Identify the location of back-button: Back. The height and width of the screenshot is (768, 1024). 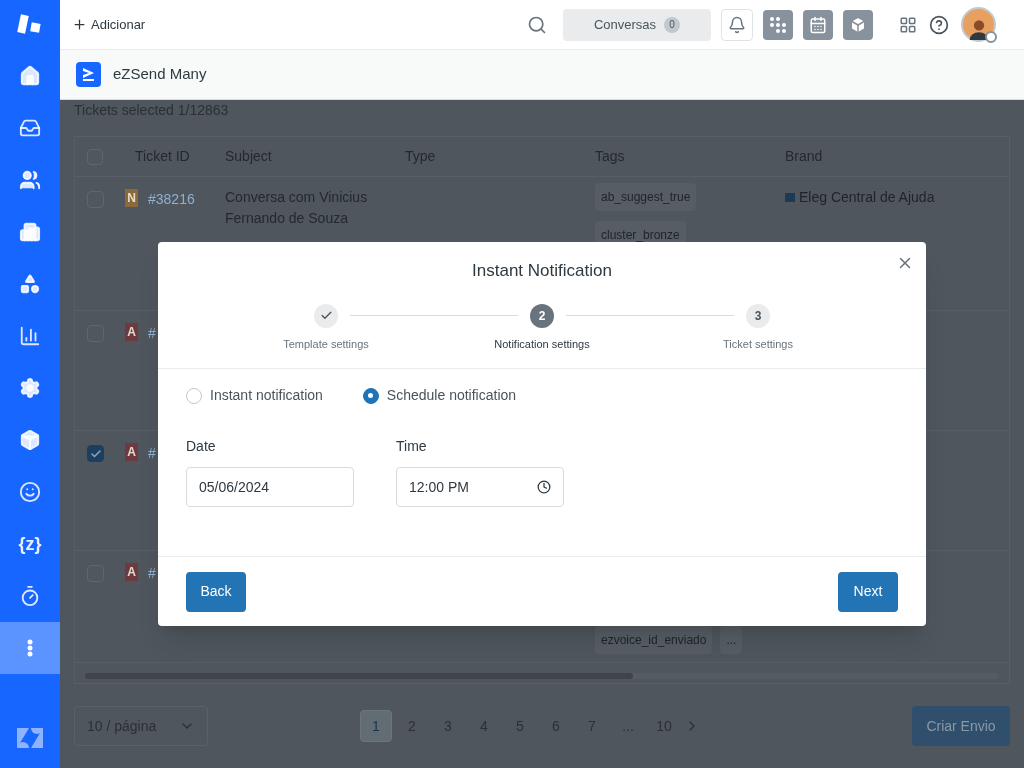
(216, 591).